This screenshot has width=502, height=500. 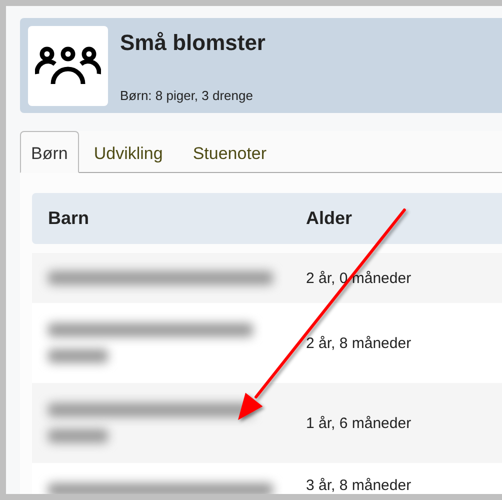 I want to click on tab: Børn, so click(x=49, y=152).